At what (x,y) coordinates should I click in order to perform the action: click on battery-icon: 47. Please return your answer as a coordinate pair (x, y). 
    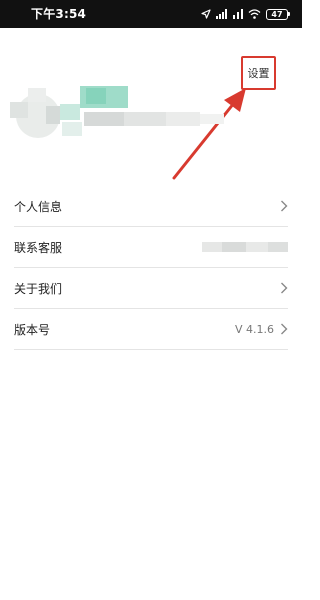
    Looking at the image, I should click on (278, 14).